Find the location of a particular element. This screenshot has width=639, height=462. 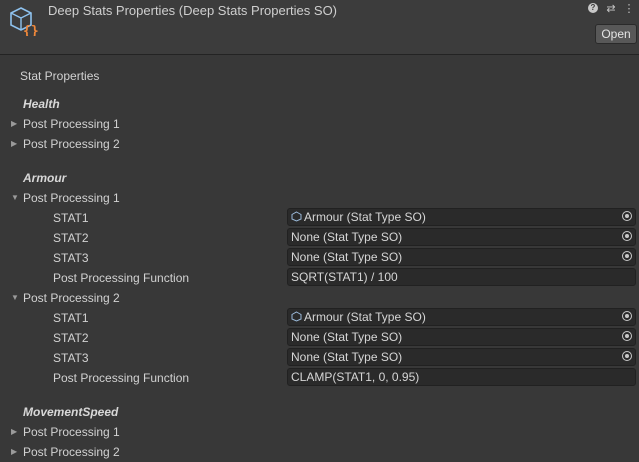

help-icon: ? is located at coordinates (593, 8).